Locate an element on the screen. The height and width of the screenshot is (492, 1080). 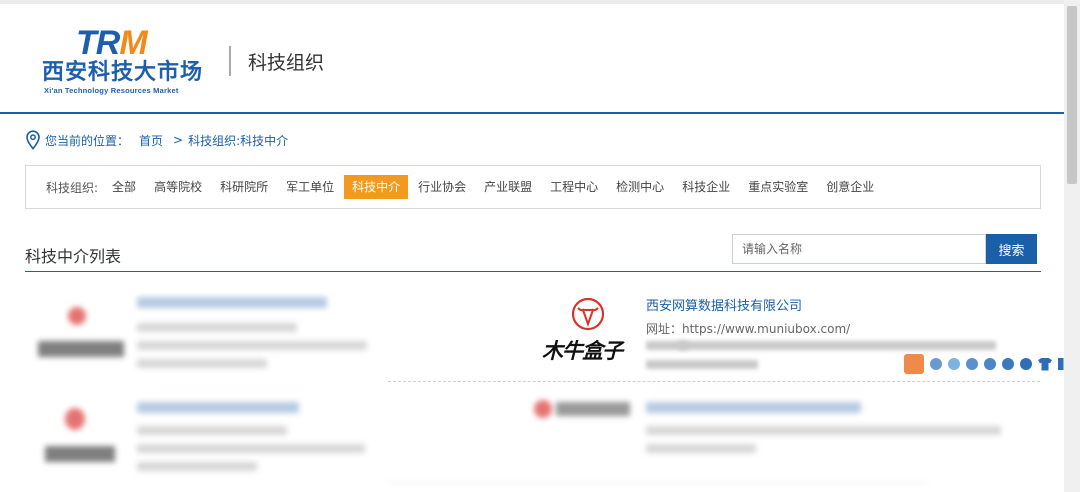
breadcrumb: 您当前的位置： 首页 > 科技组织:科技中介 is located at coordinates (156, 140).